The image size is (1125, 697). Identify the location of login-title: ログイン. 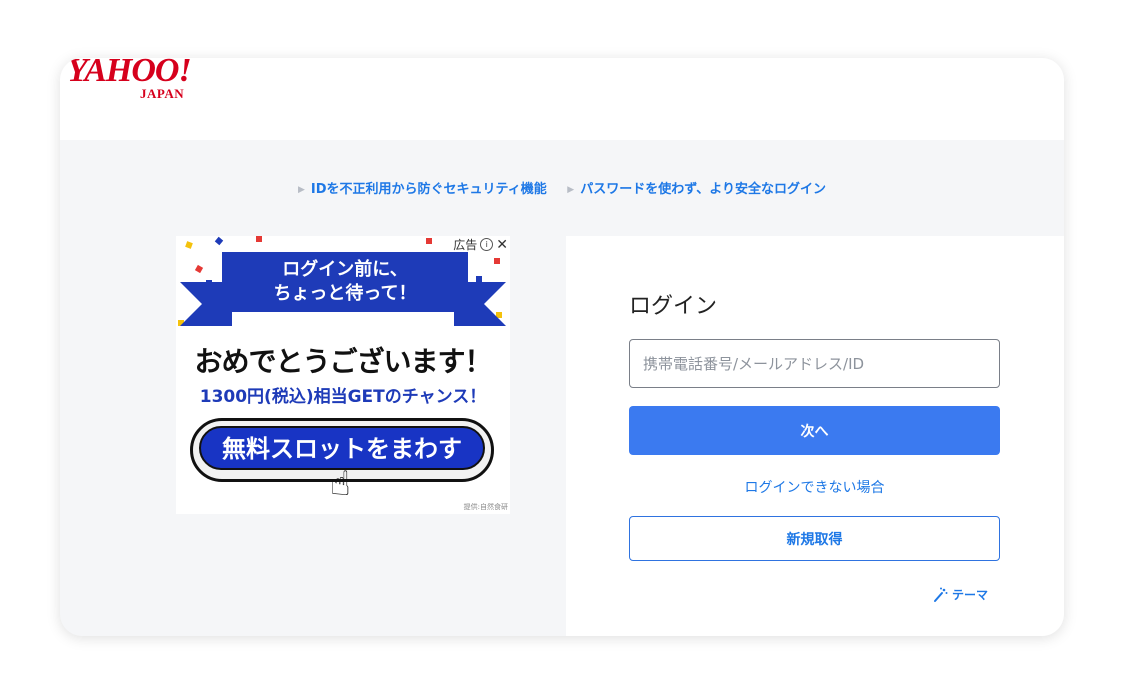
(673, 306).